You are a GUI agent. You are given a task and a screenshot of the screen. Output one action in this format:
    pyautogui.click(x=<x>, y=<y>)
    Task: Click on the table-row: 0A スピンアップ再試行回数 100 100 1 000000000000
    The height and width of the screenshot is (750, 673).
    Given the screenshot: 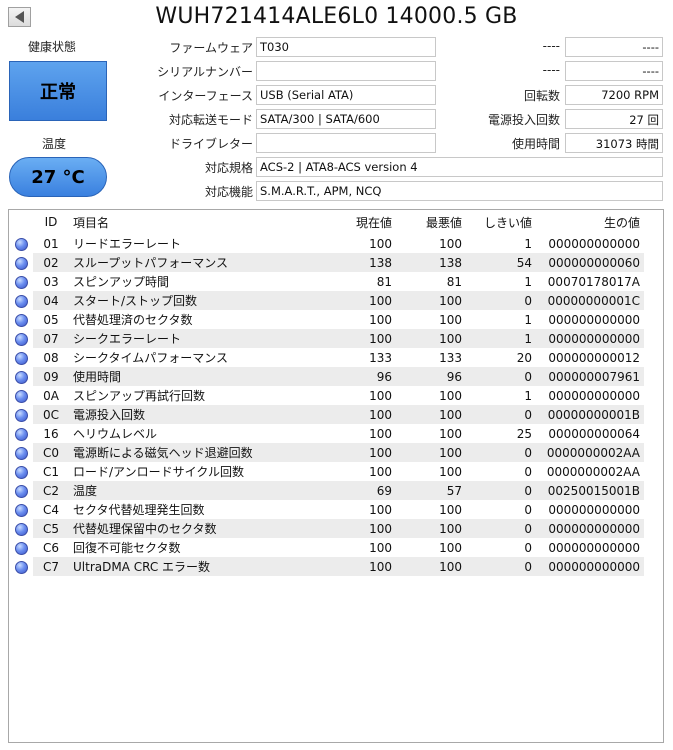 What is the action you would take?
    pyautogui.click(x=326, y=395)
    